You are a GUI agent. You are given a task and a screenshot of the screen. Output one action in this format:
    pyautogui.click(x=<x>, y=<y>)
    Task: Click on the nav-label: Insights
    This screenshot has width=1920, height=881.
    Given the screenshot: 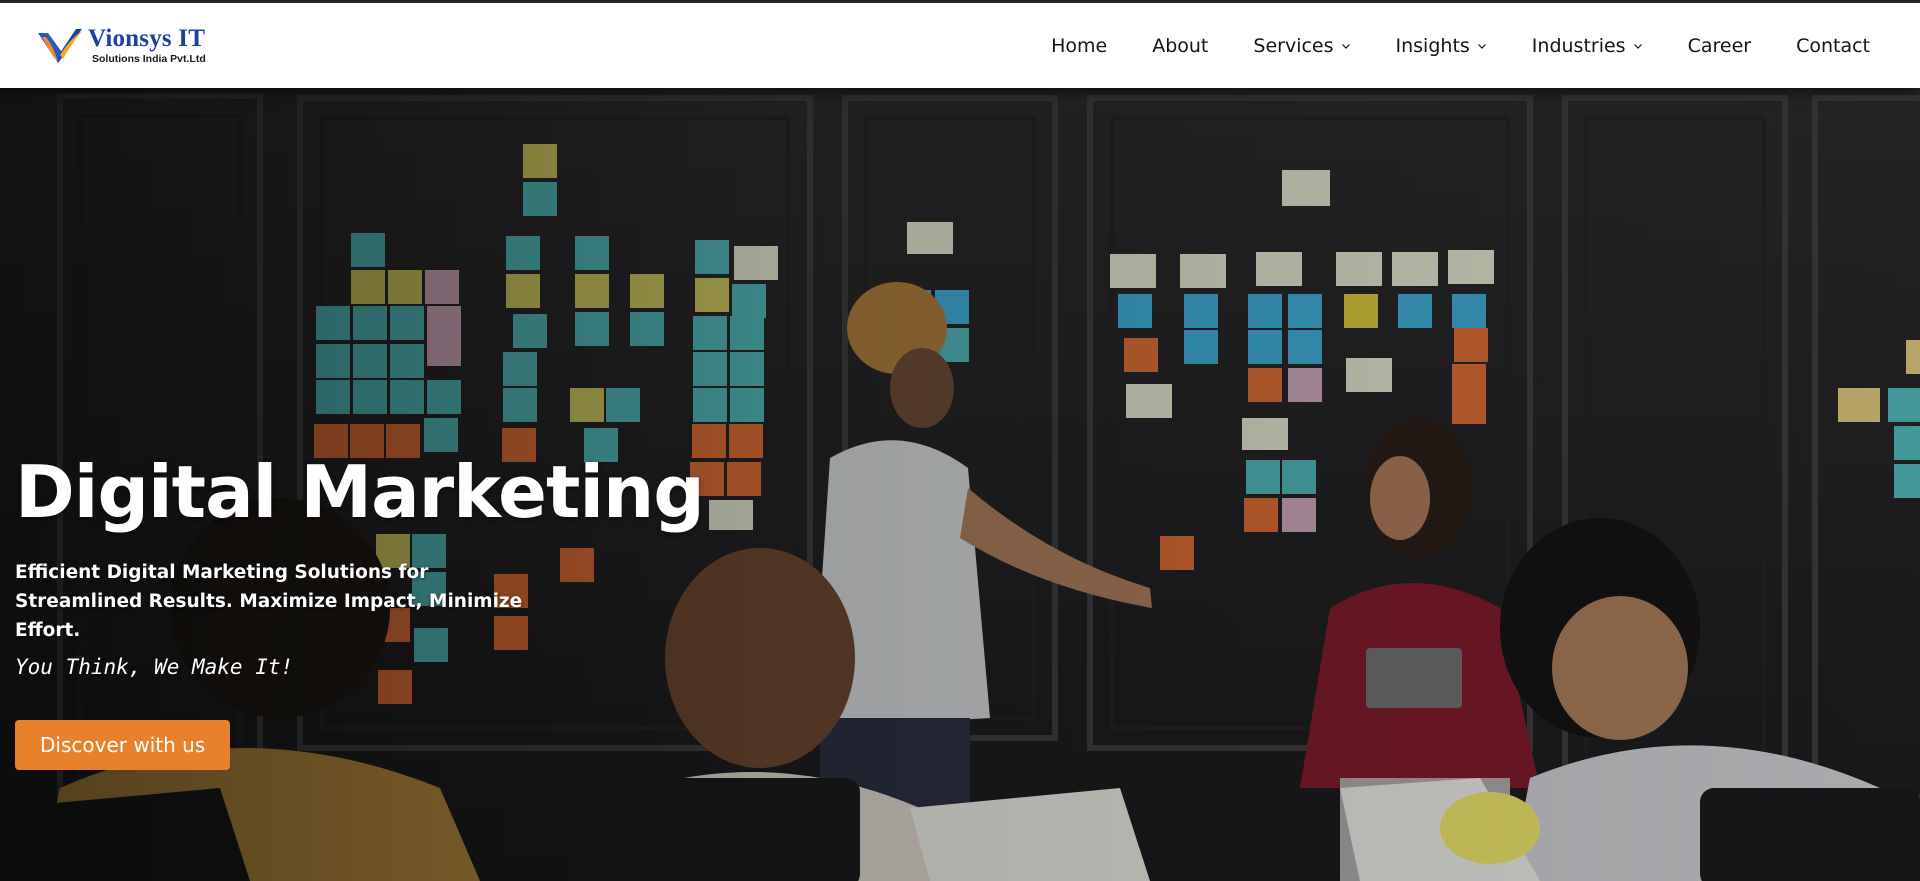 What is the action you would take?
    pyautogui.click(x=1432, y=45)
    